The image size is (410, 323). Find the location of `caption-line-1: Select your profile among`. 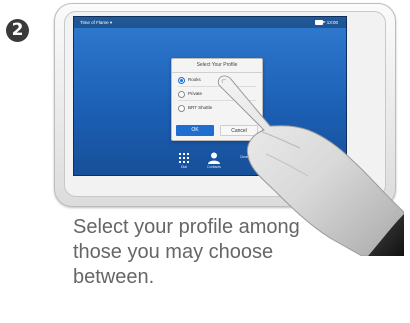

caption-line-1: Select your profile among is located at coordinates (186, 227).